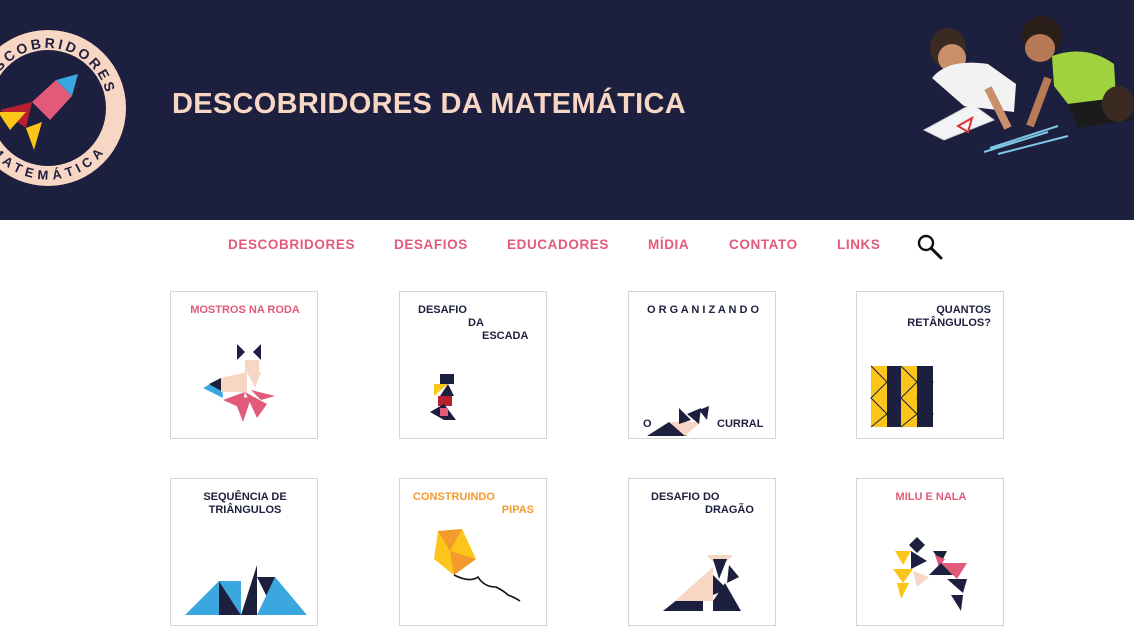  Describe the element at coordinates (668, 244) in the screenshot. I see `nav-item-midia: MÍDIA` at that location.